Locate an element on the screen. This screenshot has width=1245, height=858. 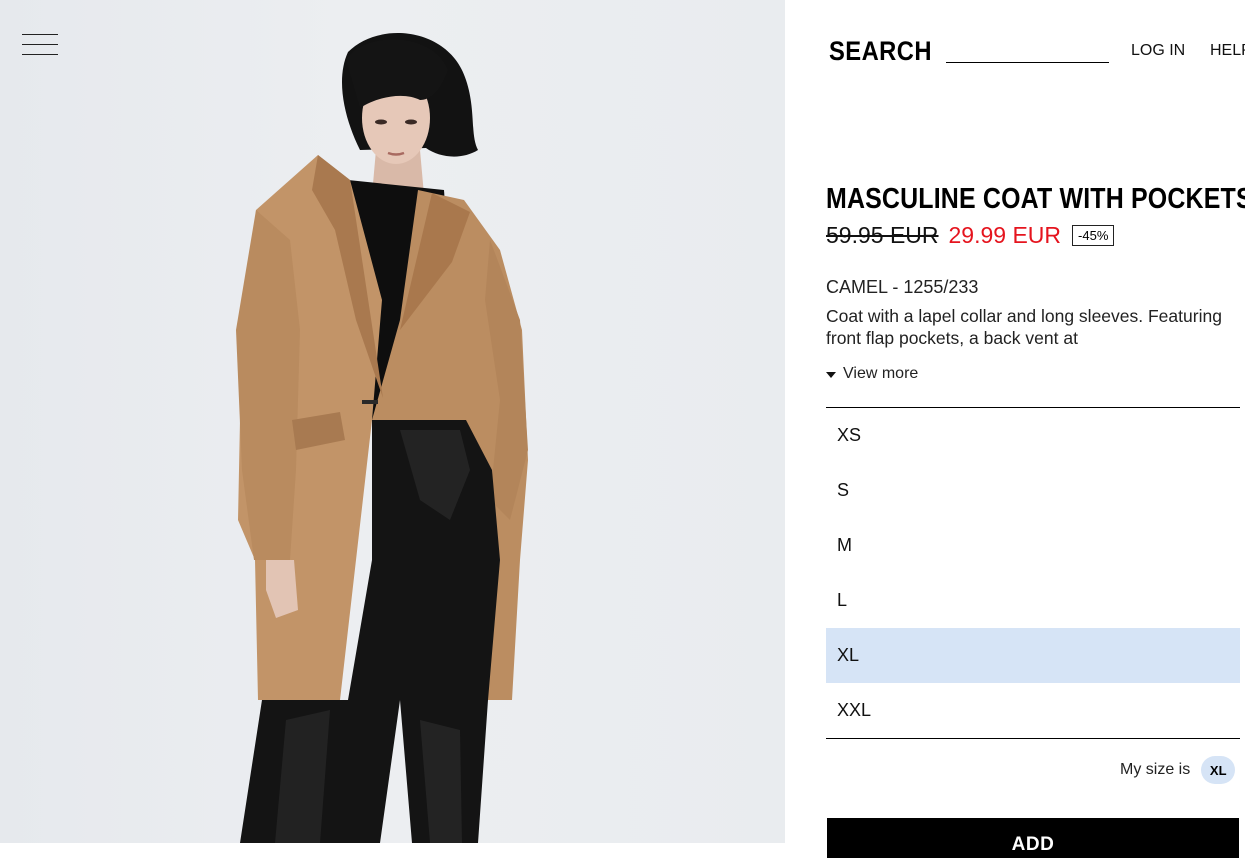
sale-price: 29.99 EUR is located at coordinates (1005, 235).